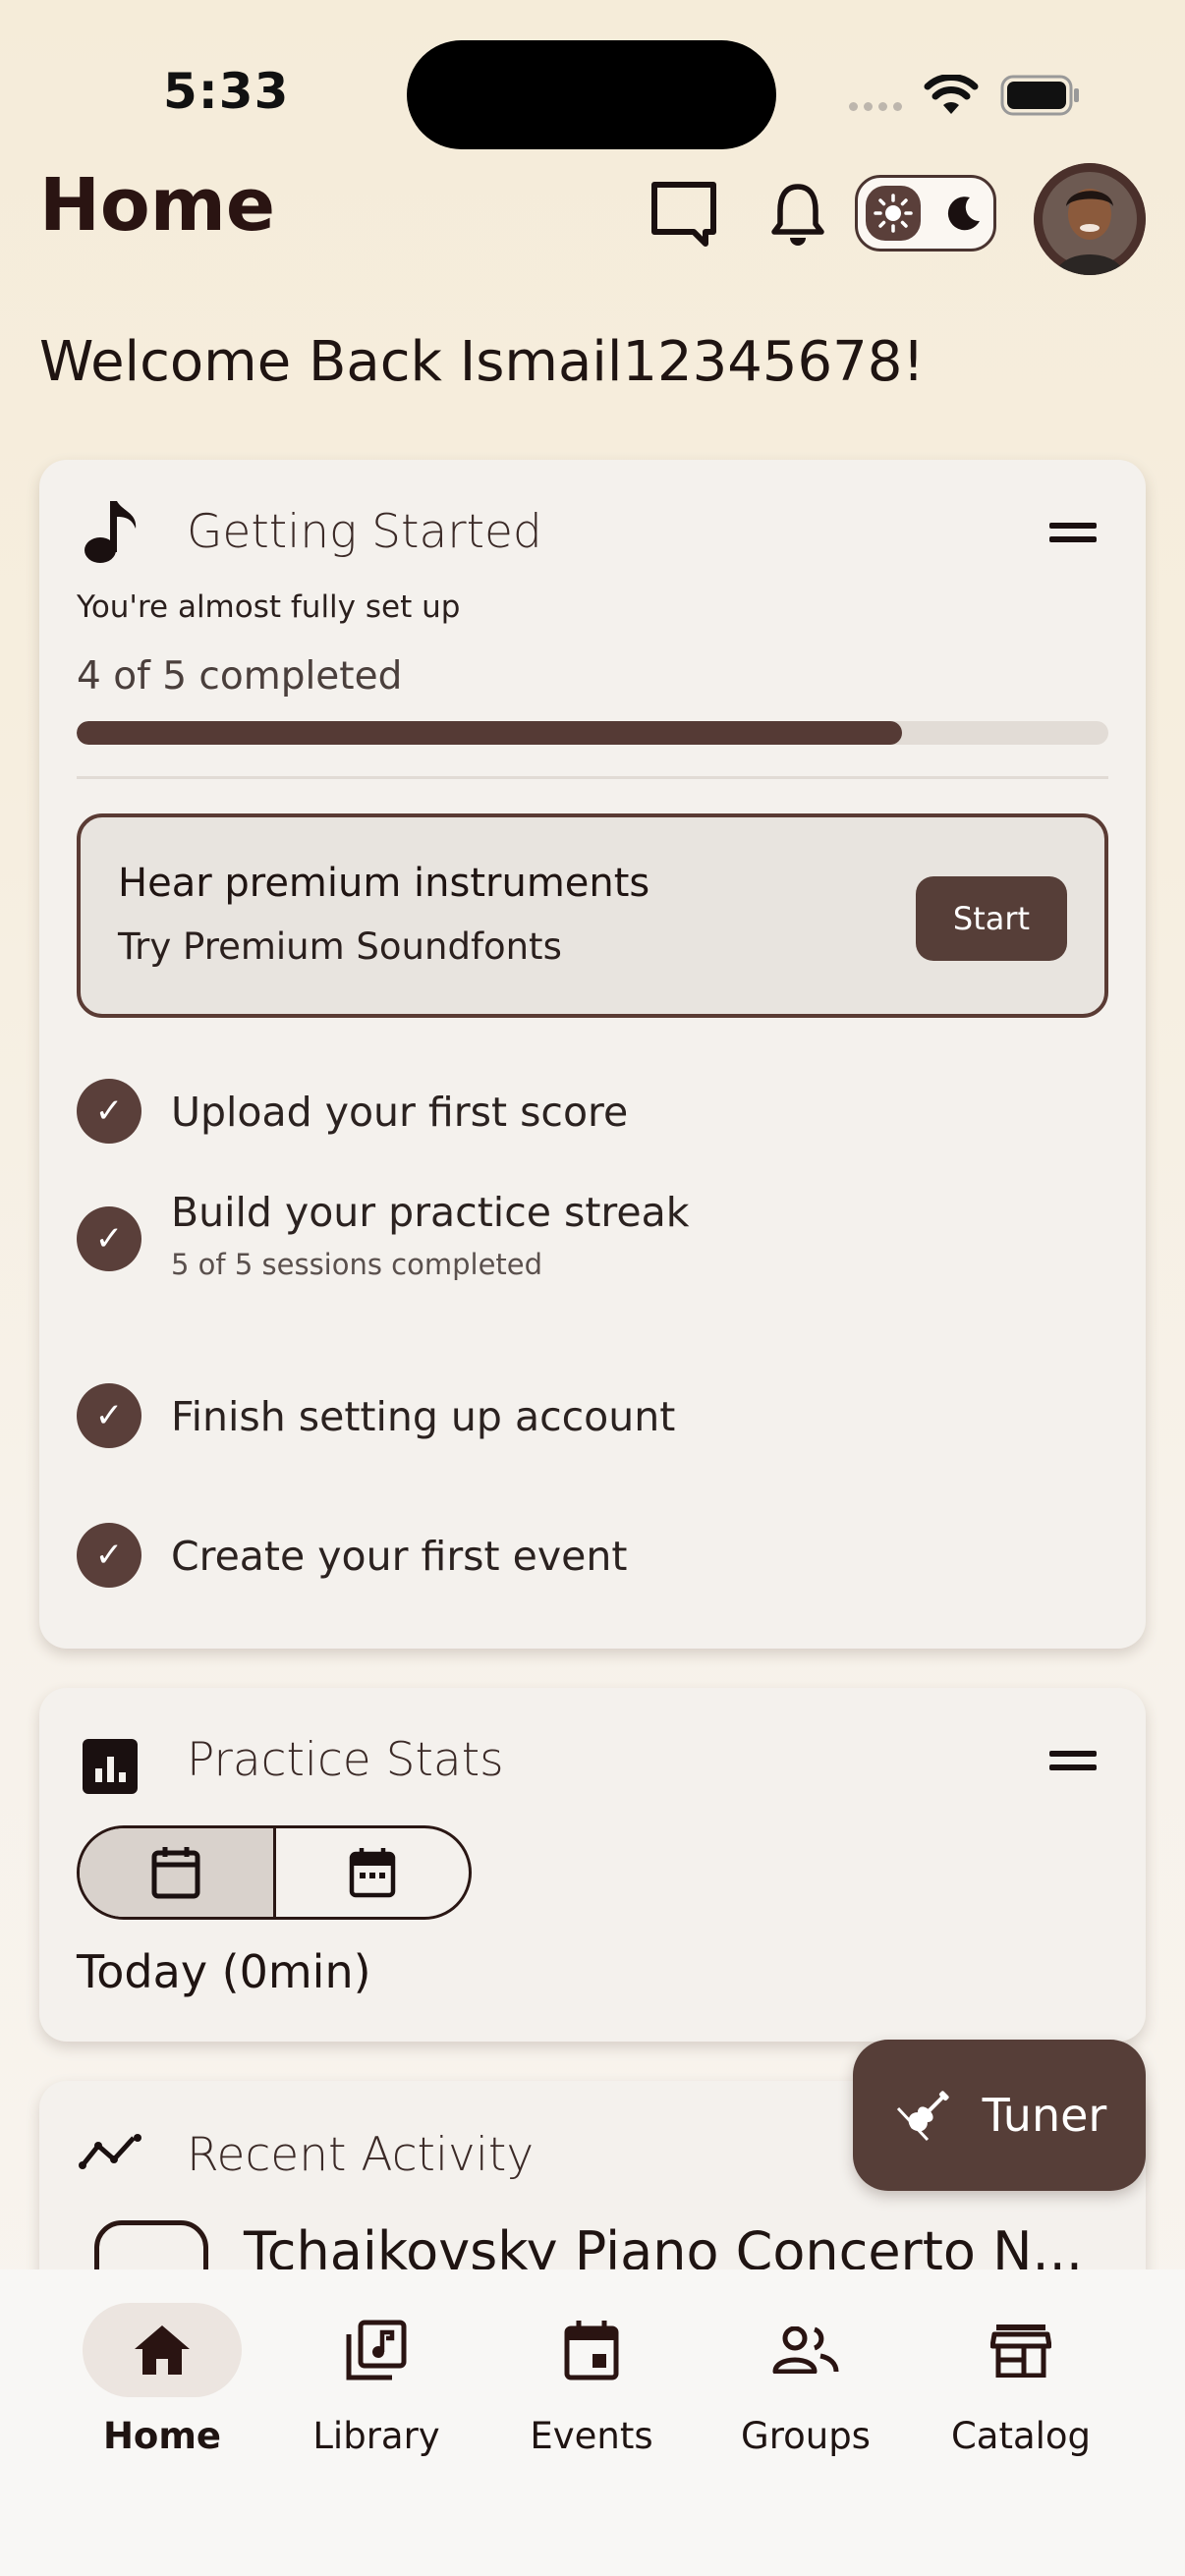 Image resolution: width=1185 pixels, height=2576 pixels. I want to click on calendar-week-icon, so click(372, 1873).